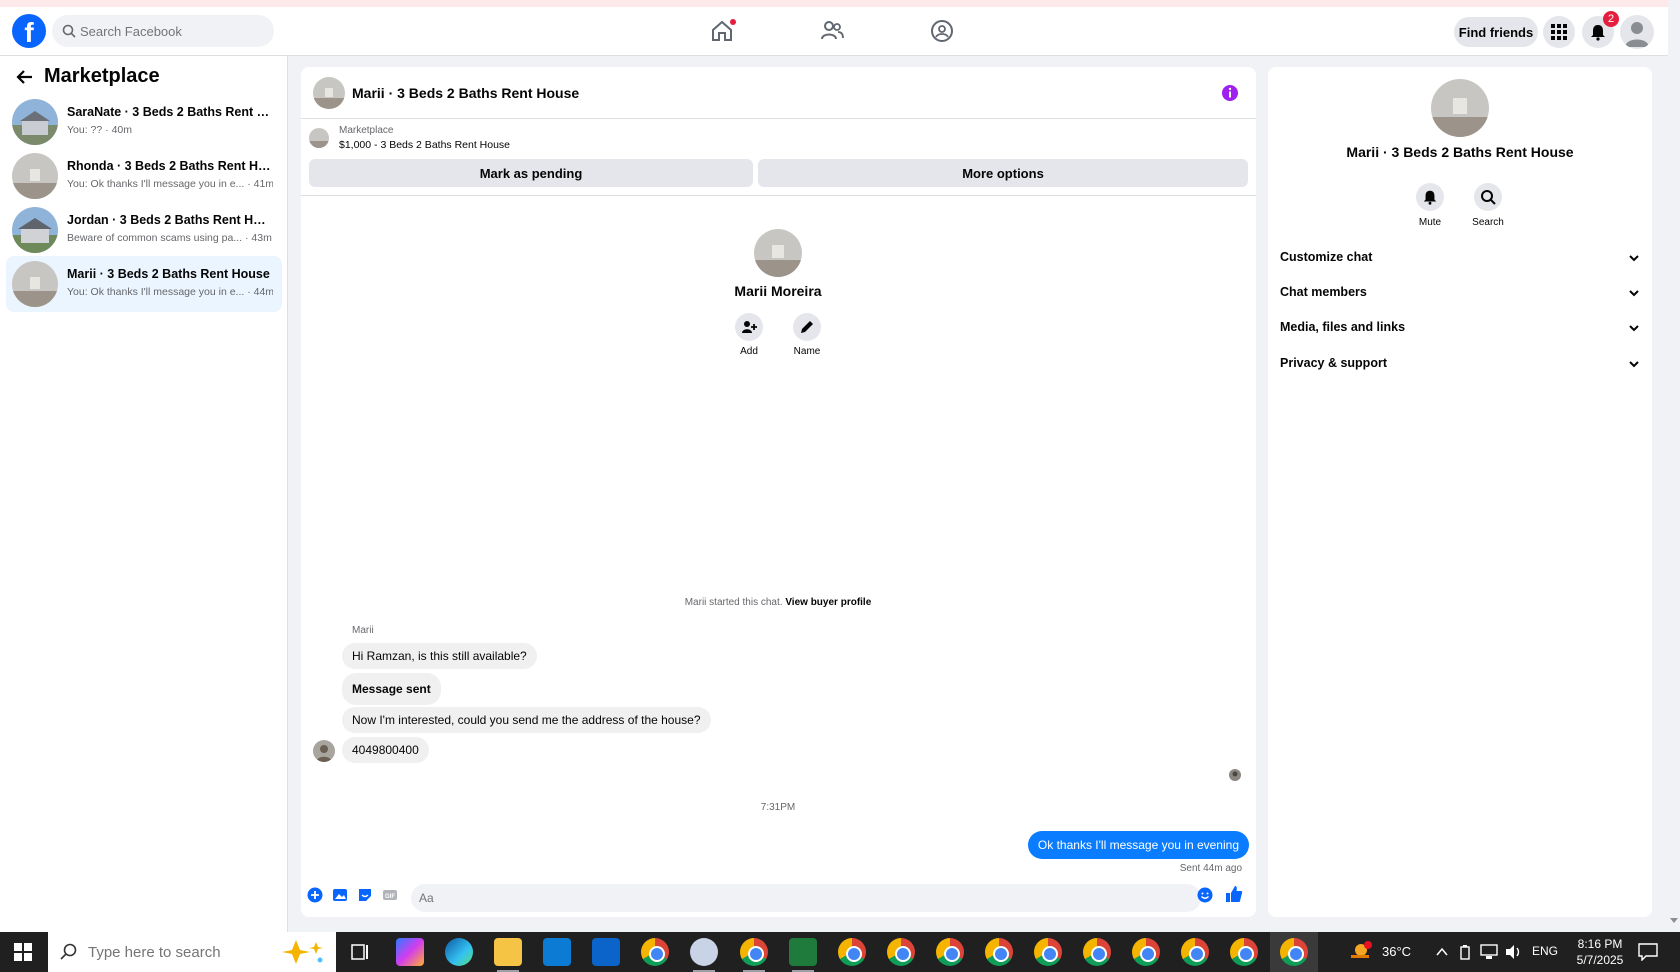 This screenshot has height=972, width=1680. I want to click on media-files-links-section: Media, files and links, so click(1460, 328).